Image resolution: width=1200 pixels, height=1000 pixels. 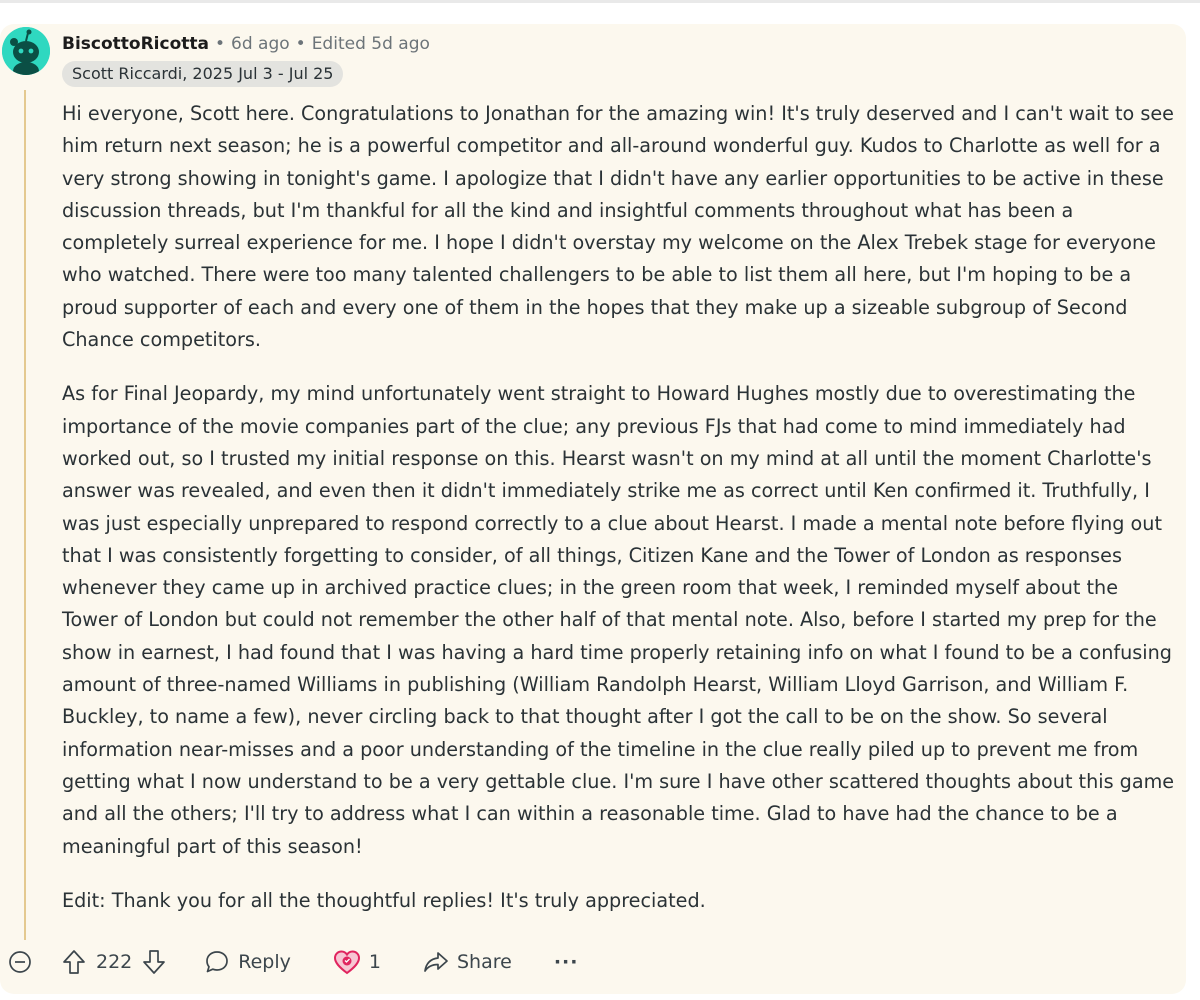 What do you see at coordinates (264, 962) in the screenshot?
I see `reply-label: Reply` at bounding box center [264, 962].